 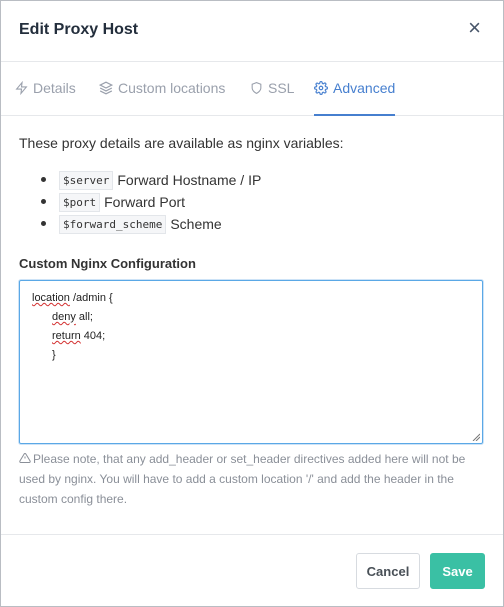 I want to click on tab-advanced-label: Advanced, so click(x=364, y=88).